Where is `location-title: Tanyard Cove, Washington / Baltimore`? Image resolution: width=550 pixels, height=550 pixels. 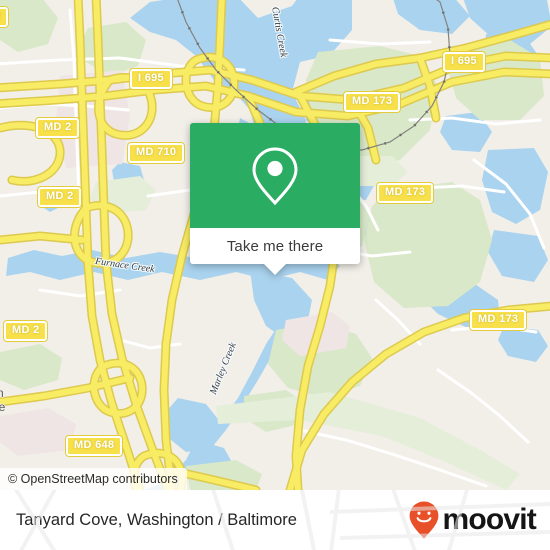
location-title: Tanyard Cove, Washington / Baltimore is located at coordinates (156, 519).